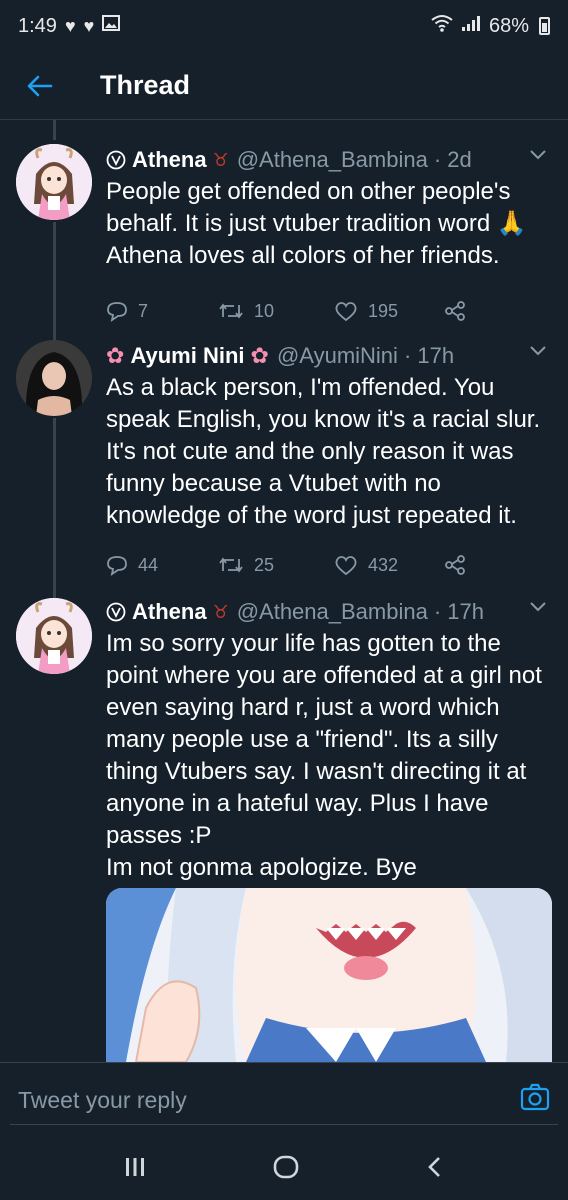 This screenshot has height=1200, width=568. Describe the element at coordinates (54, 130) in the screenshot. I see `thread-connector` at that location.